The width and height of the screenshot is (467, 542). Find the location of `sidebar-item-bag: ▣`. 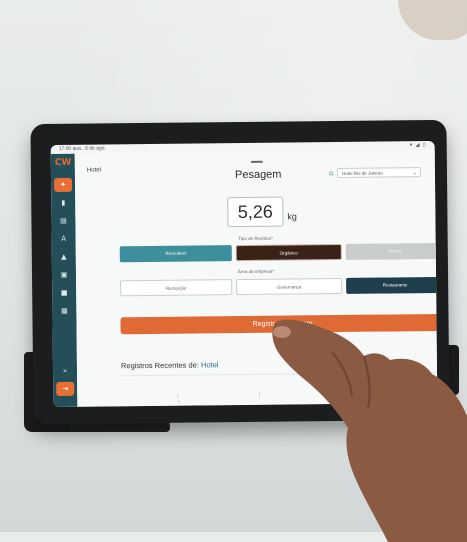

sidebar-item-bag: ▣ is located at coordinates (64, 275).